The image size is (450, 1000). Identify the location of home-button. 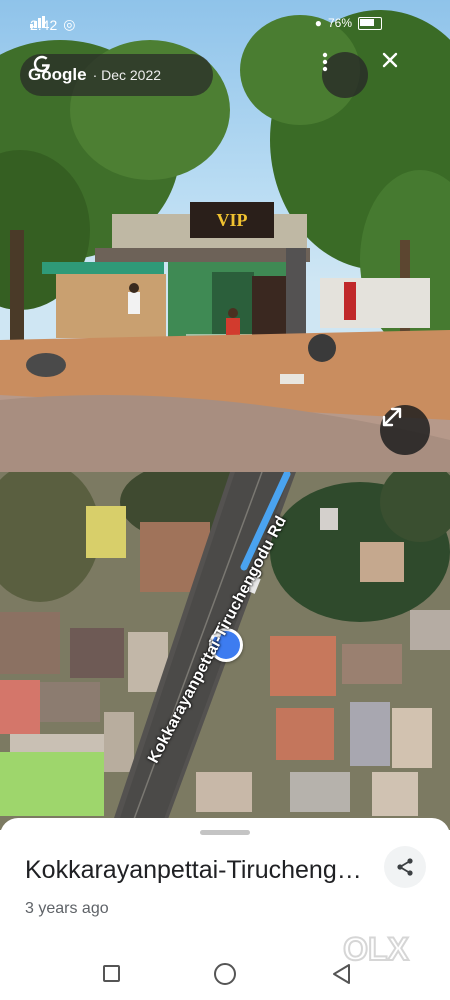
(225, 974).